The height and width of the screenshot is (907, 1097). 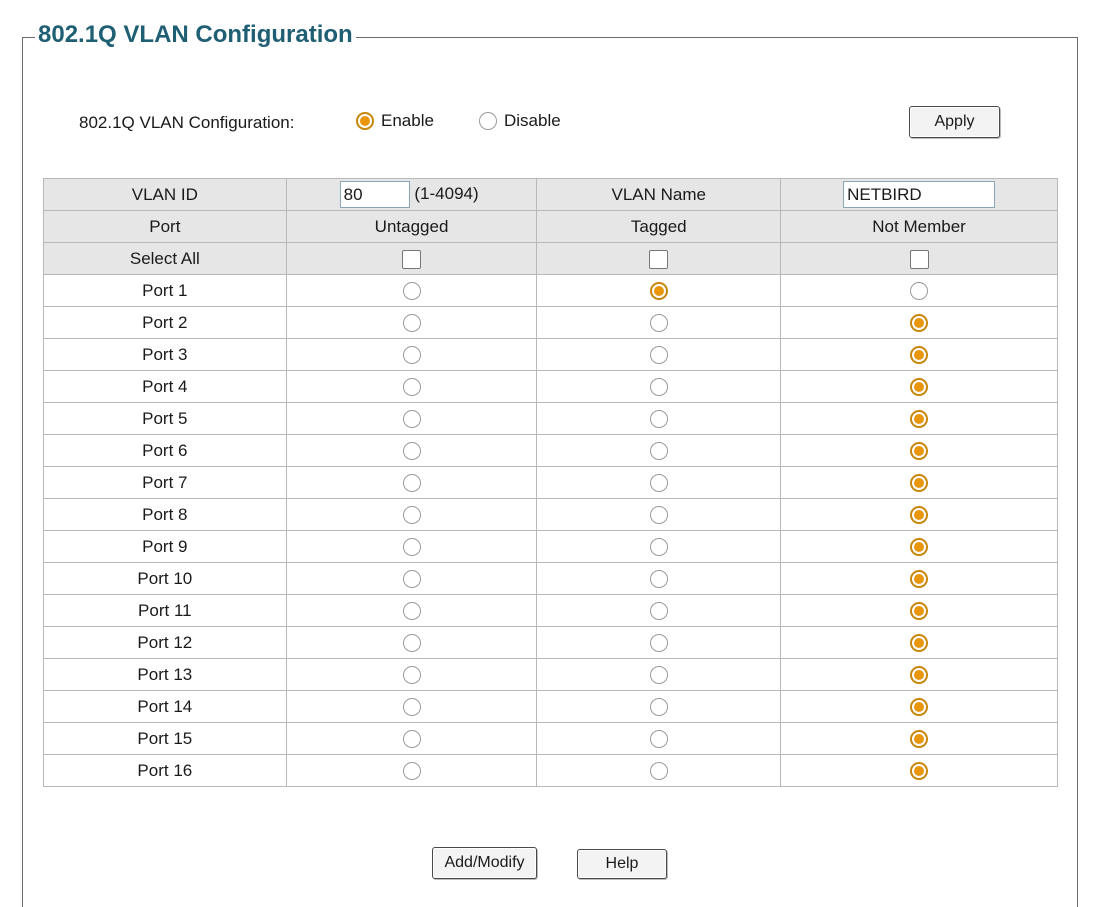 What do you see at coordinates (374, 194) in the screenshot?
I see `vlan-id-input: 80` at bounding box center [374, 194].